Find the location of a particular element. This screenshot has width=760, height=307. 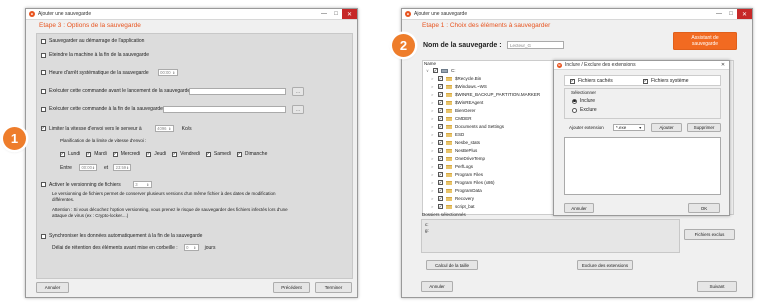

tree-item: > ✓ Documents and Settings is located at coordinates (467, 127).